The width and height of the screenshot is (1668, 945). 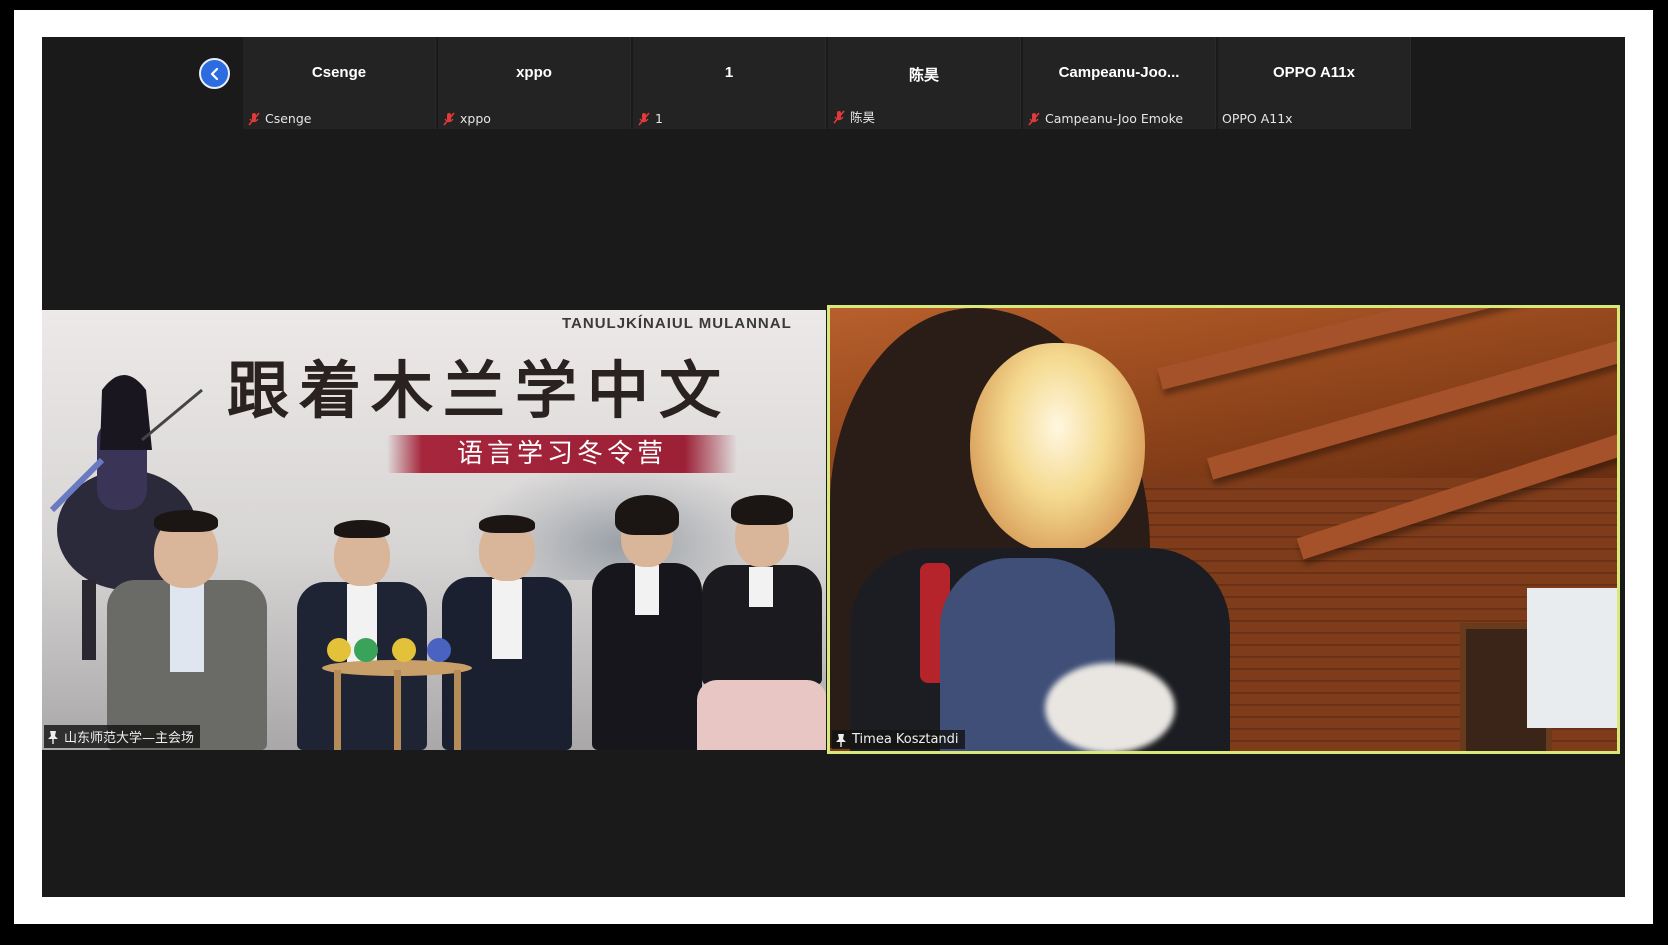 I want to click on participant-tile: Csenge Csenge, so click(x=339, y=83).